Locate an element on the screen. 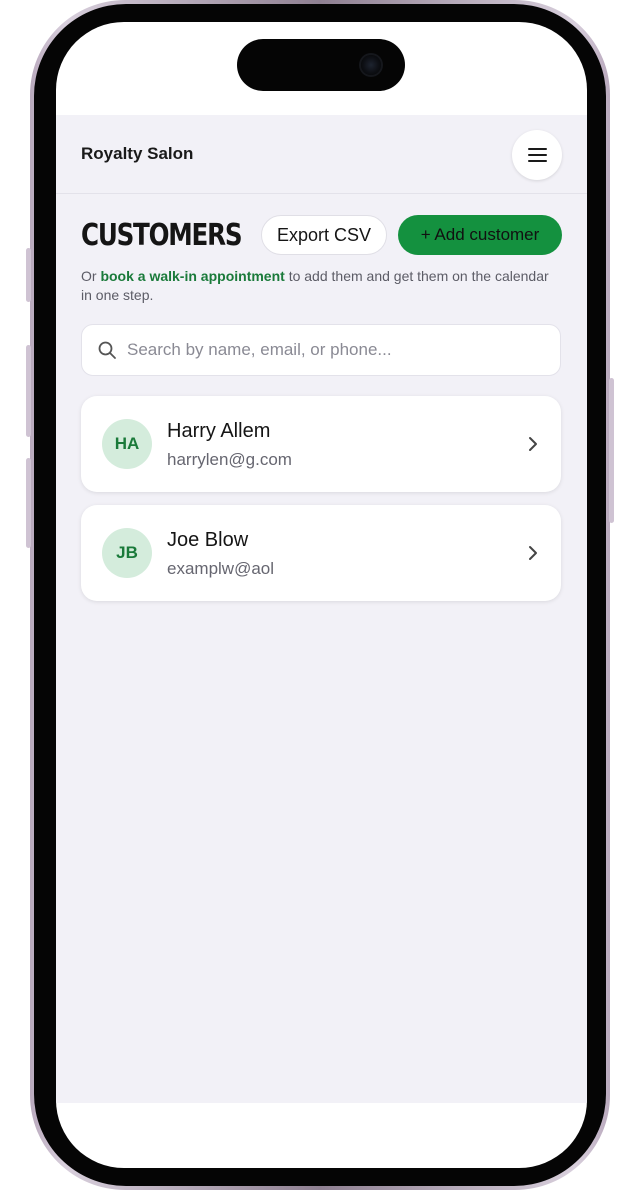  customer-card: JB Joe Blow examplw@aol is located at coordinates (321, 553).